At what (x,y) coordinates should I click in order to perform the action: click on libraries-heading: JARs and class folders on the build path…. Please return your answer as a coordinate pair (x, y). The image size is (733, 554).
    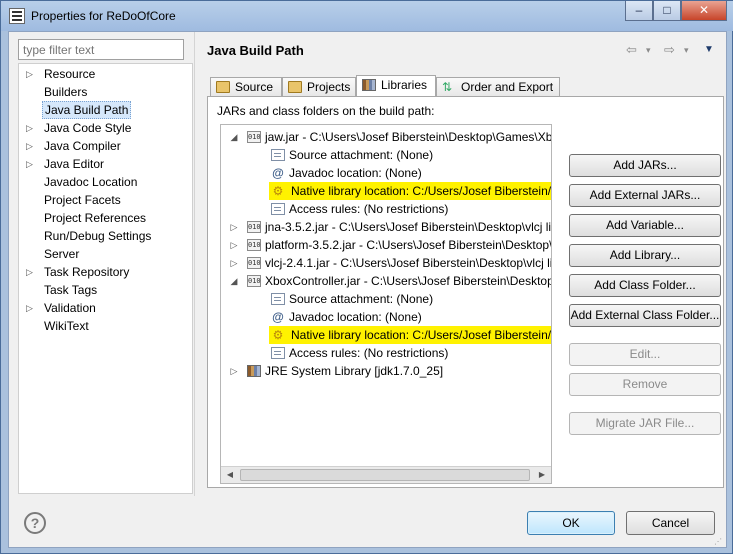
    Looking at the image, I should click on (326, 111).